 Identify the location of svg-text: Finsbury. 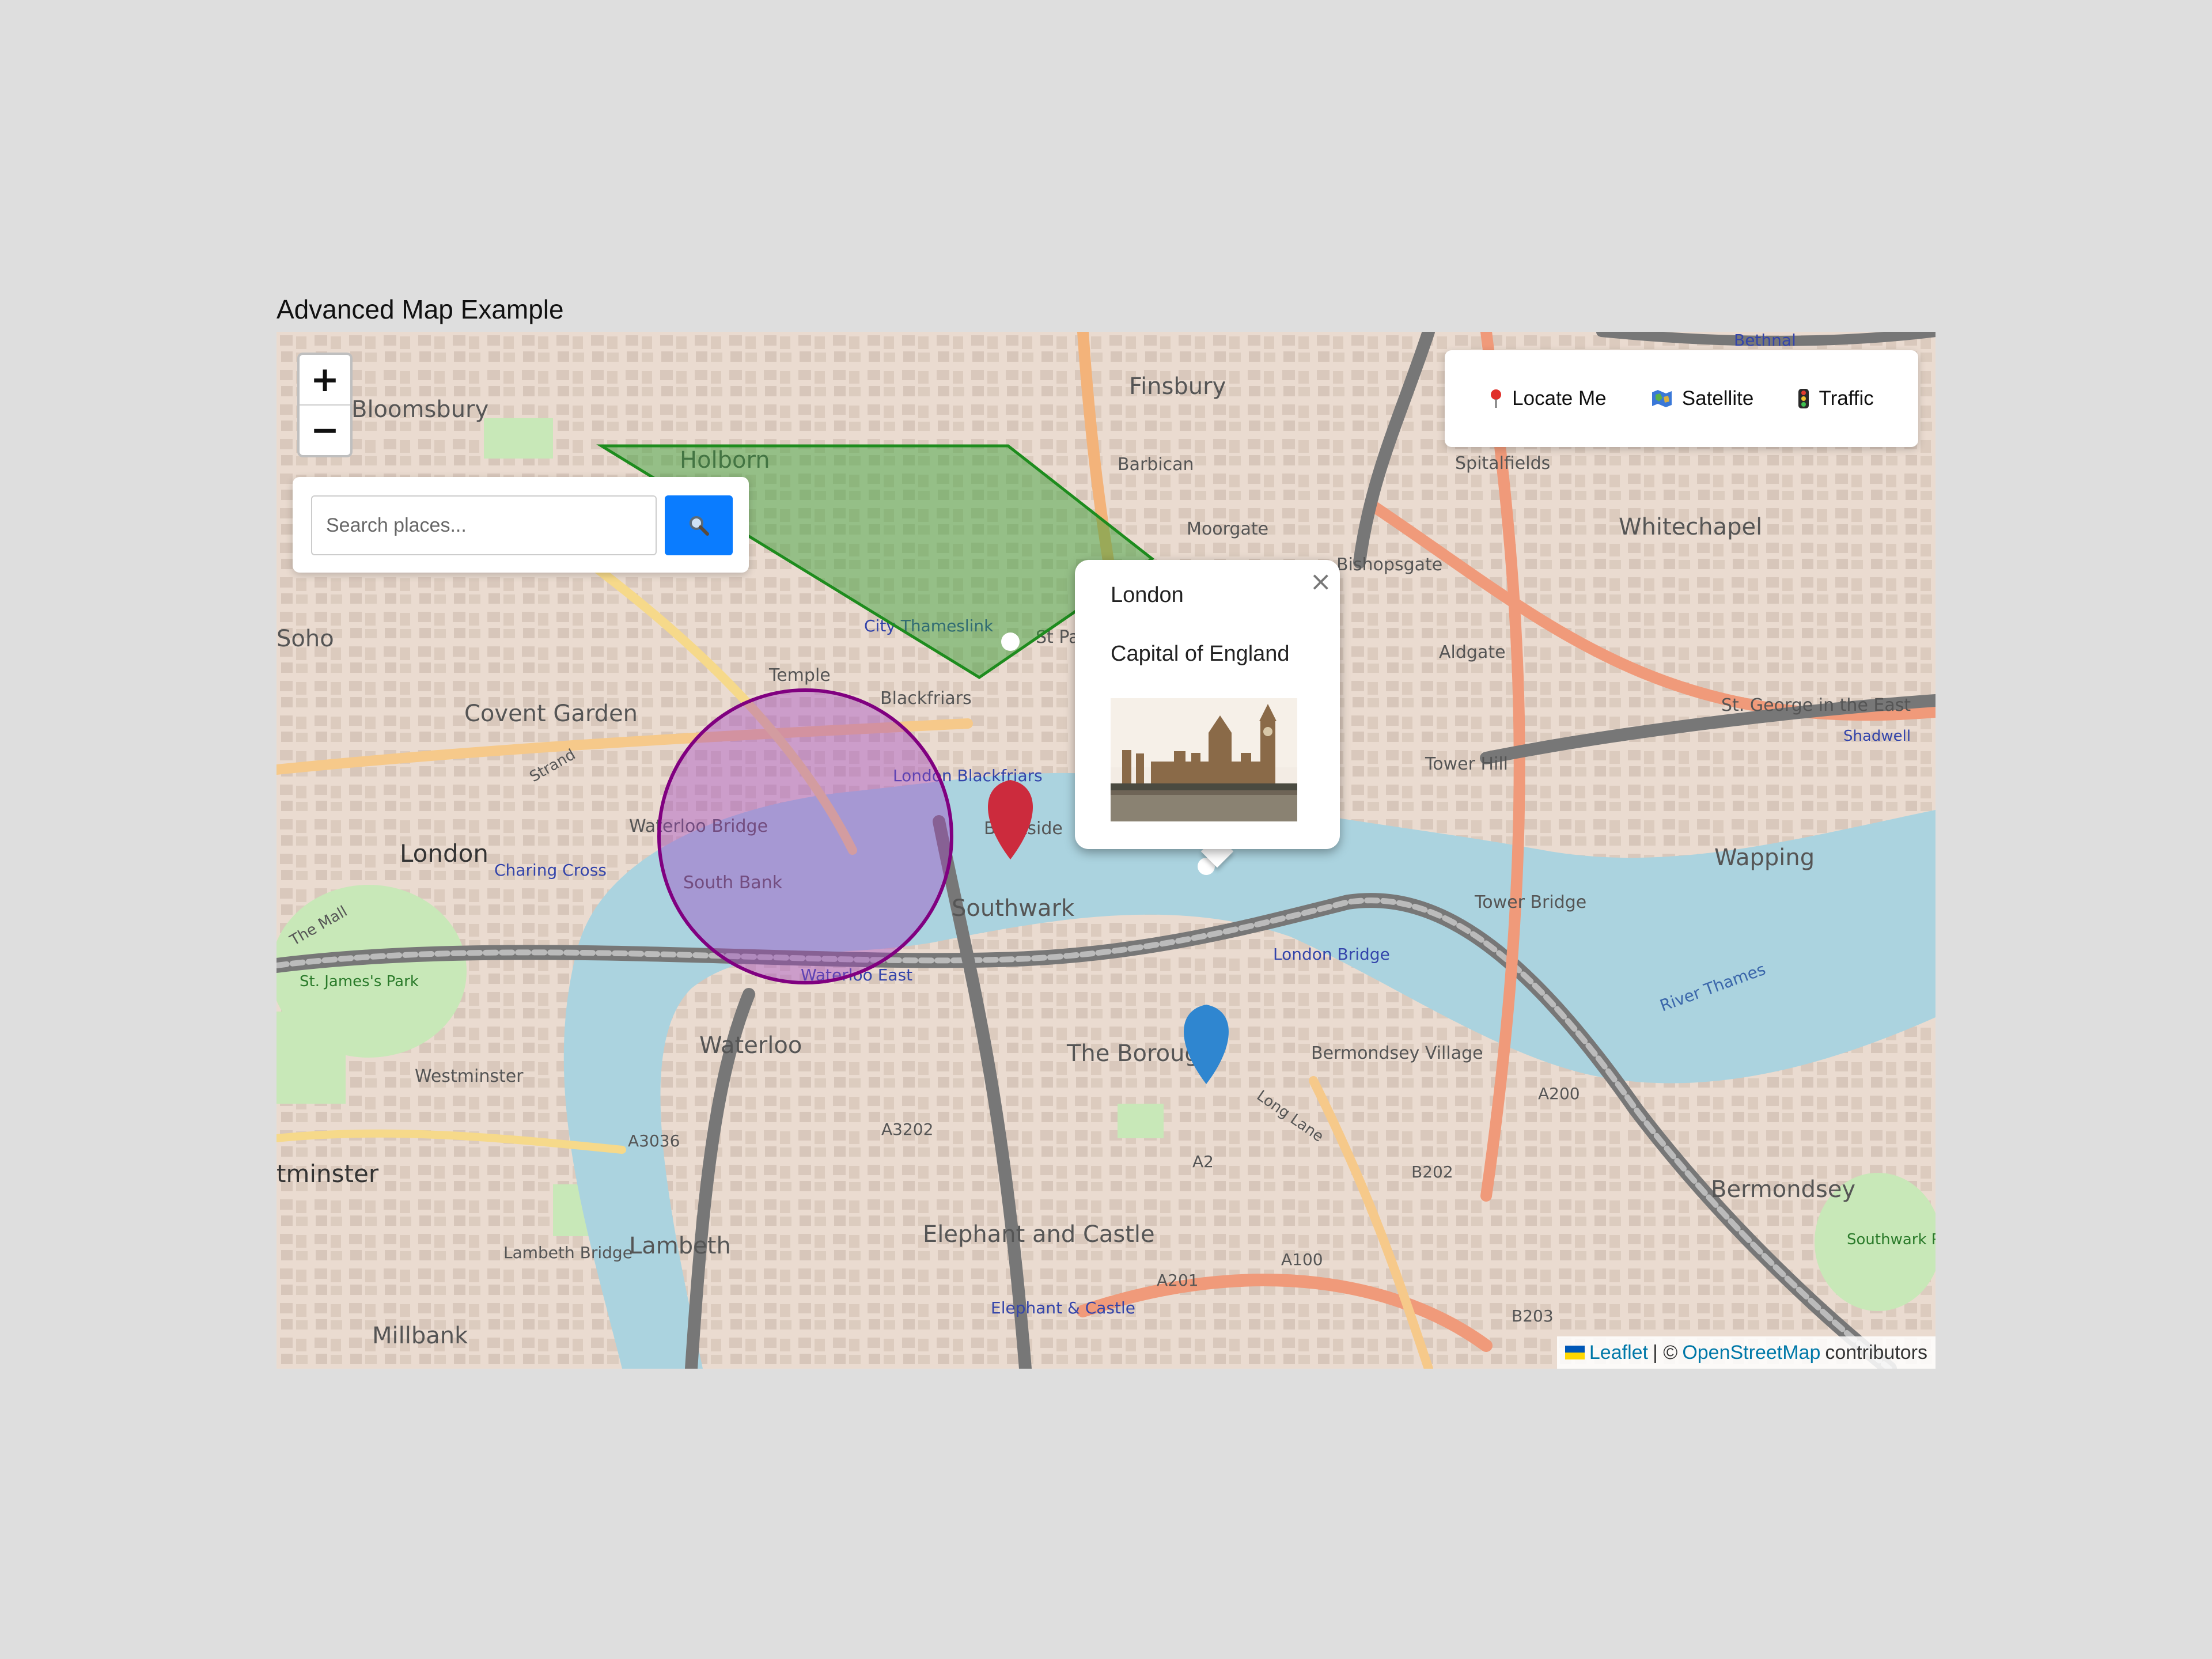
(1177, 386).